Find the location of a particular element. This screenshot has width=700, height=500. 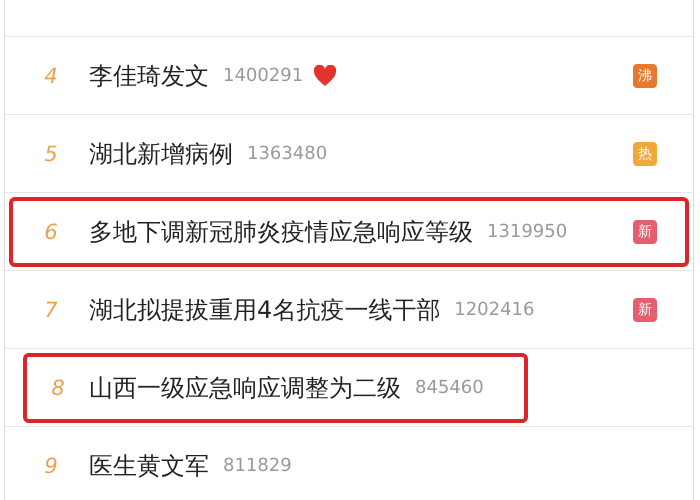

rank-number: 7 is located at coordinates (51, 310).